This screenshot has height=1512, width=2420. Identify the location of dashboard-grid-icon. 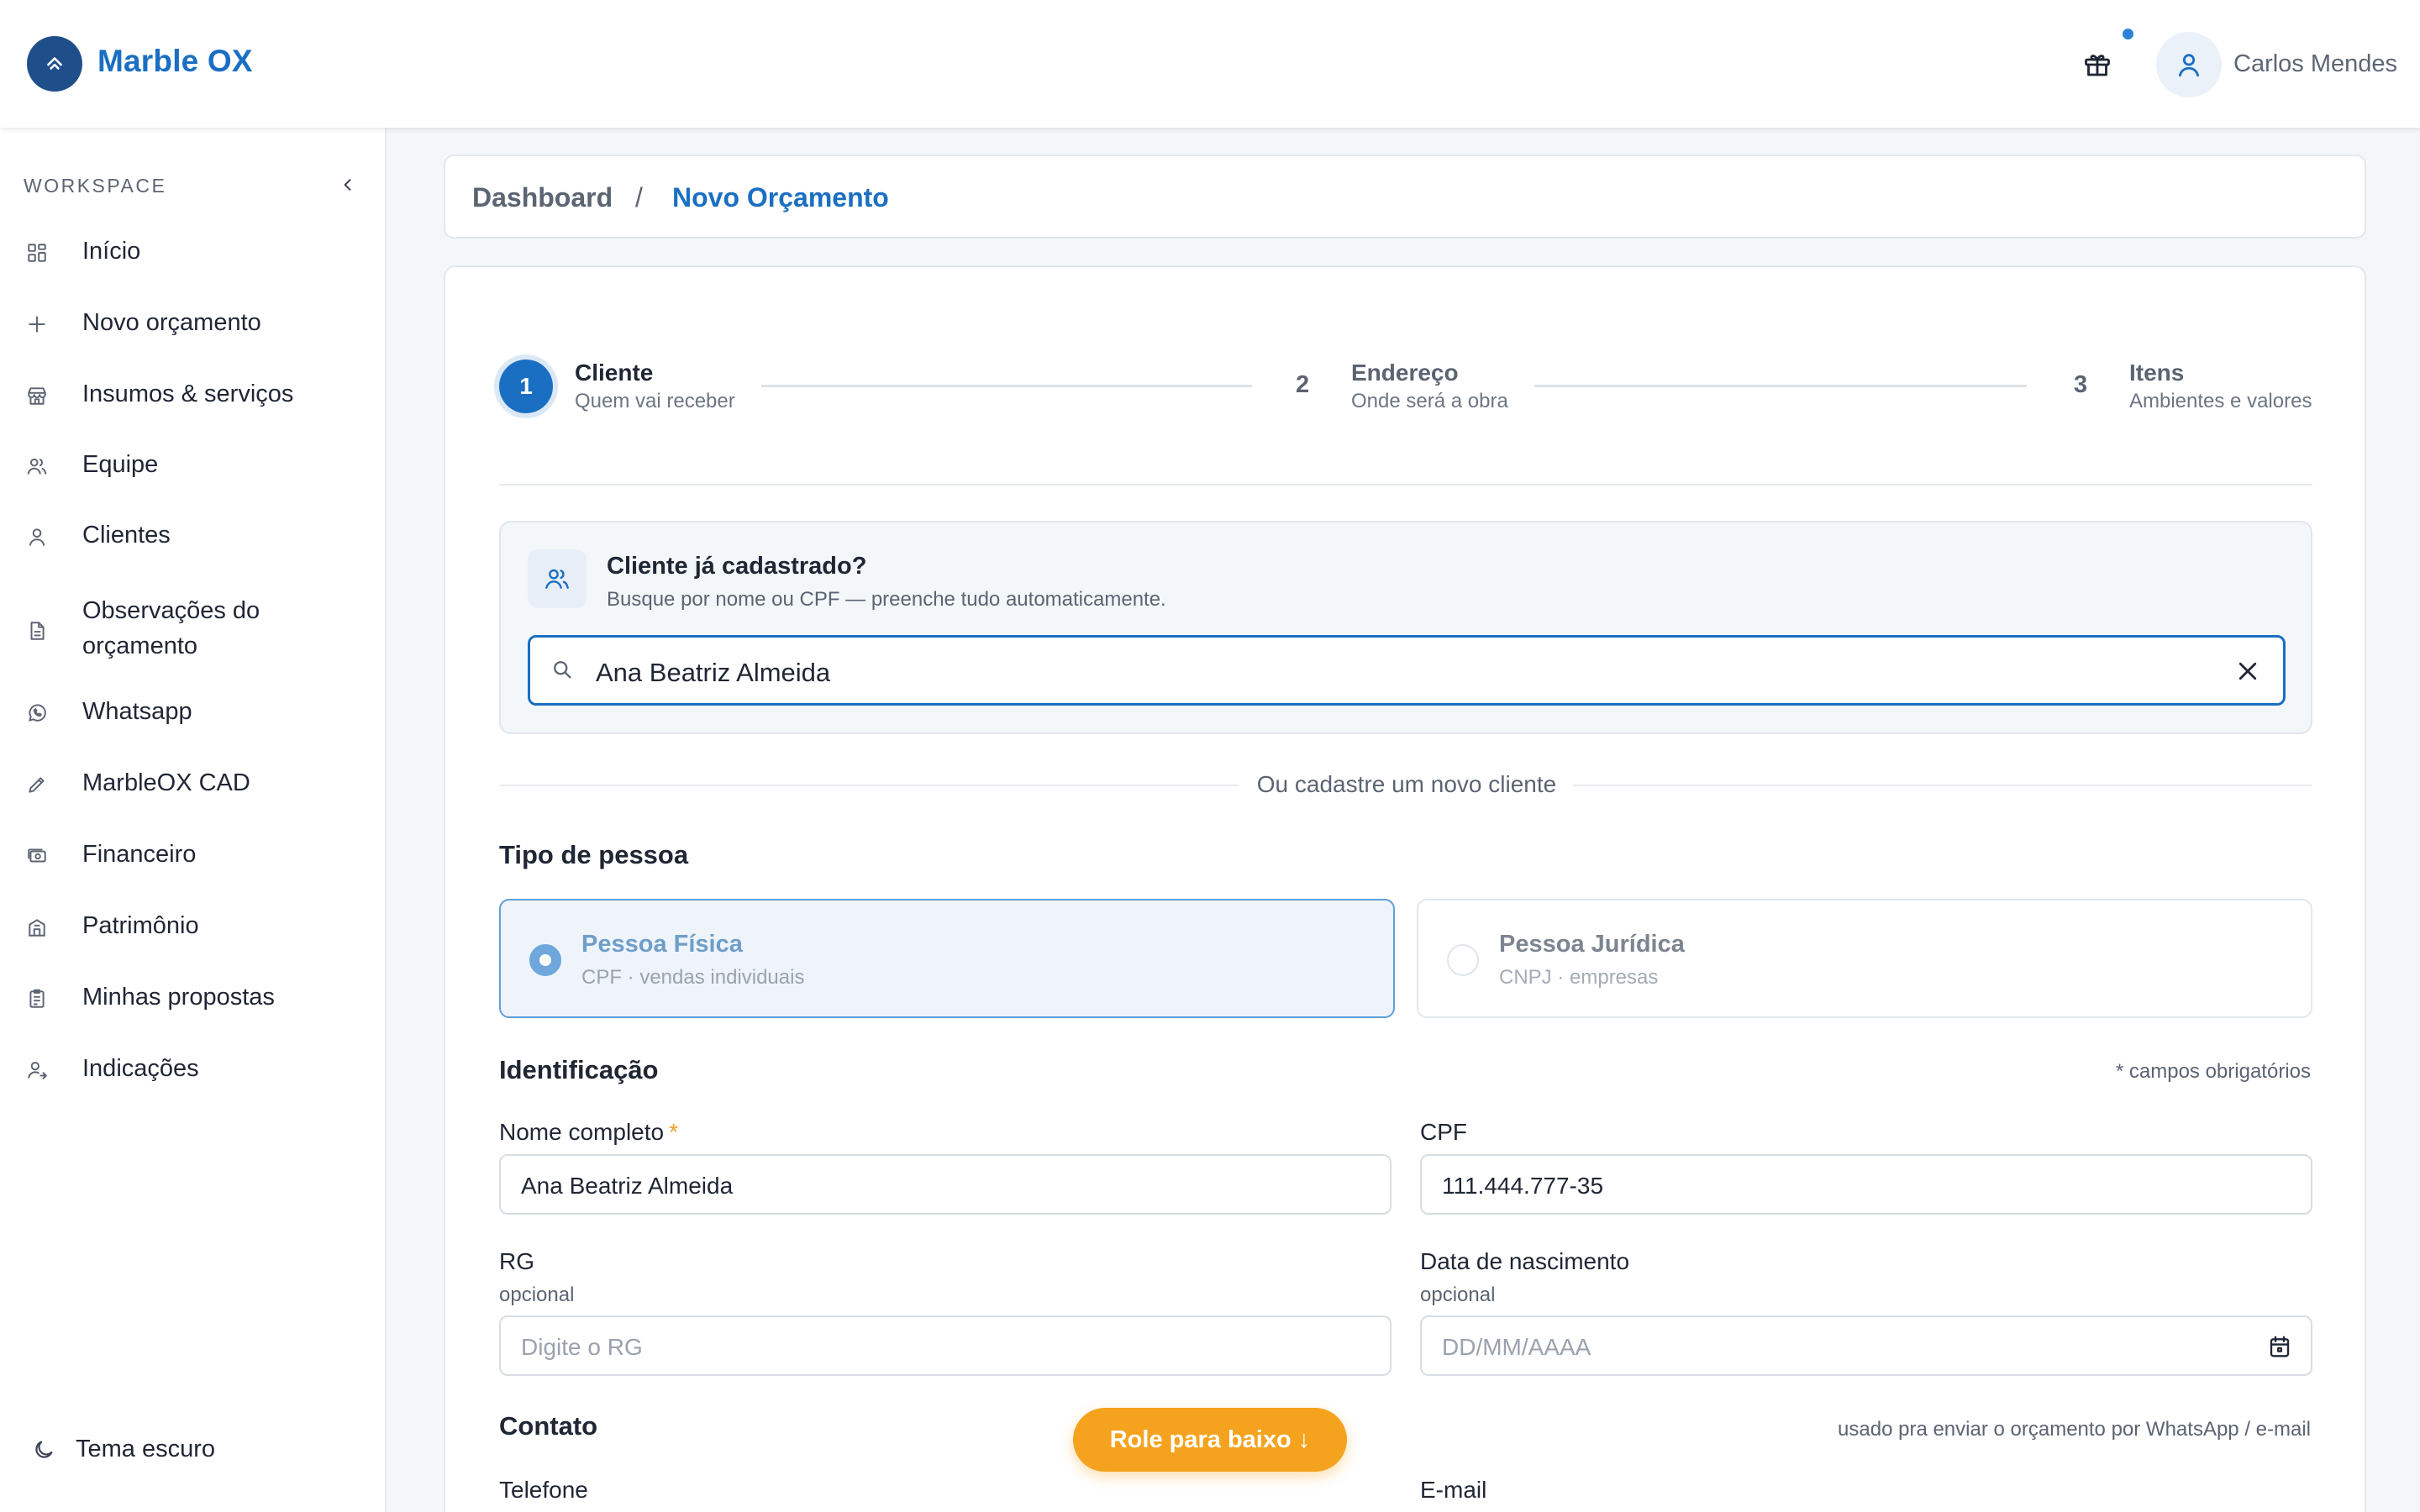
(37, 252).